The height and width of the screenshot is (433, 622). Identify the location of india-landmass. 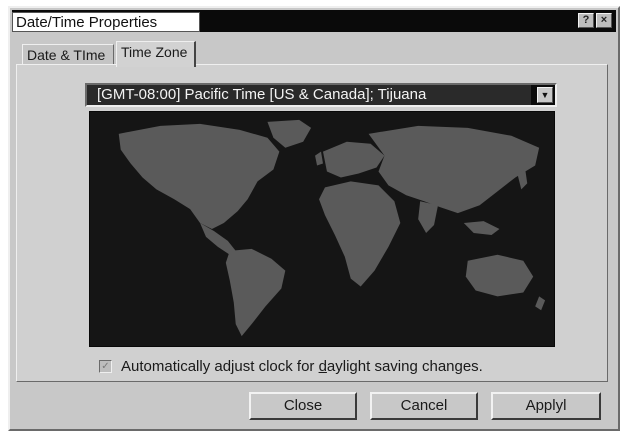
(428, 217).